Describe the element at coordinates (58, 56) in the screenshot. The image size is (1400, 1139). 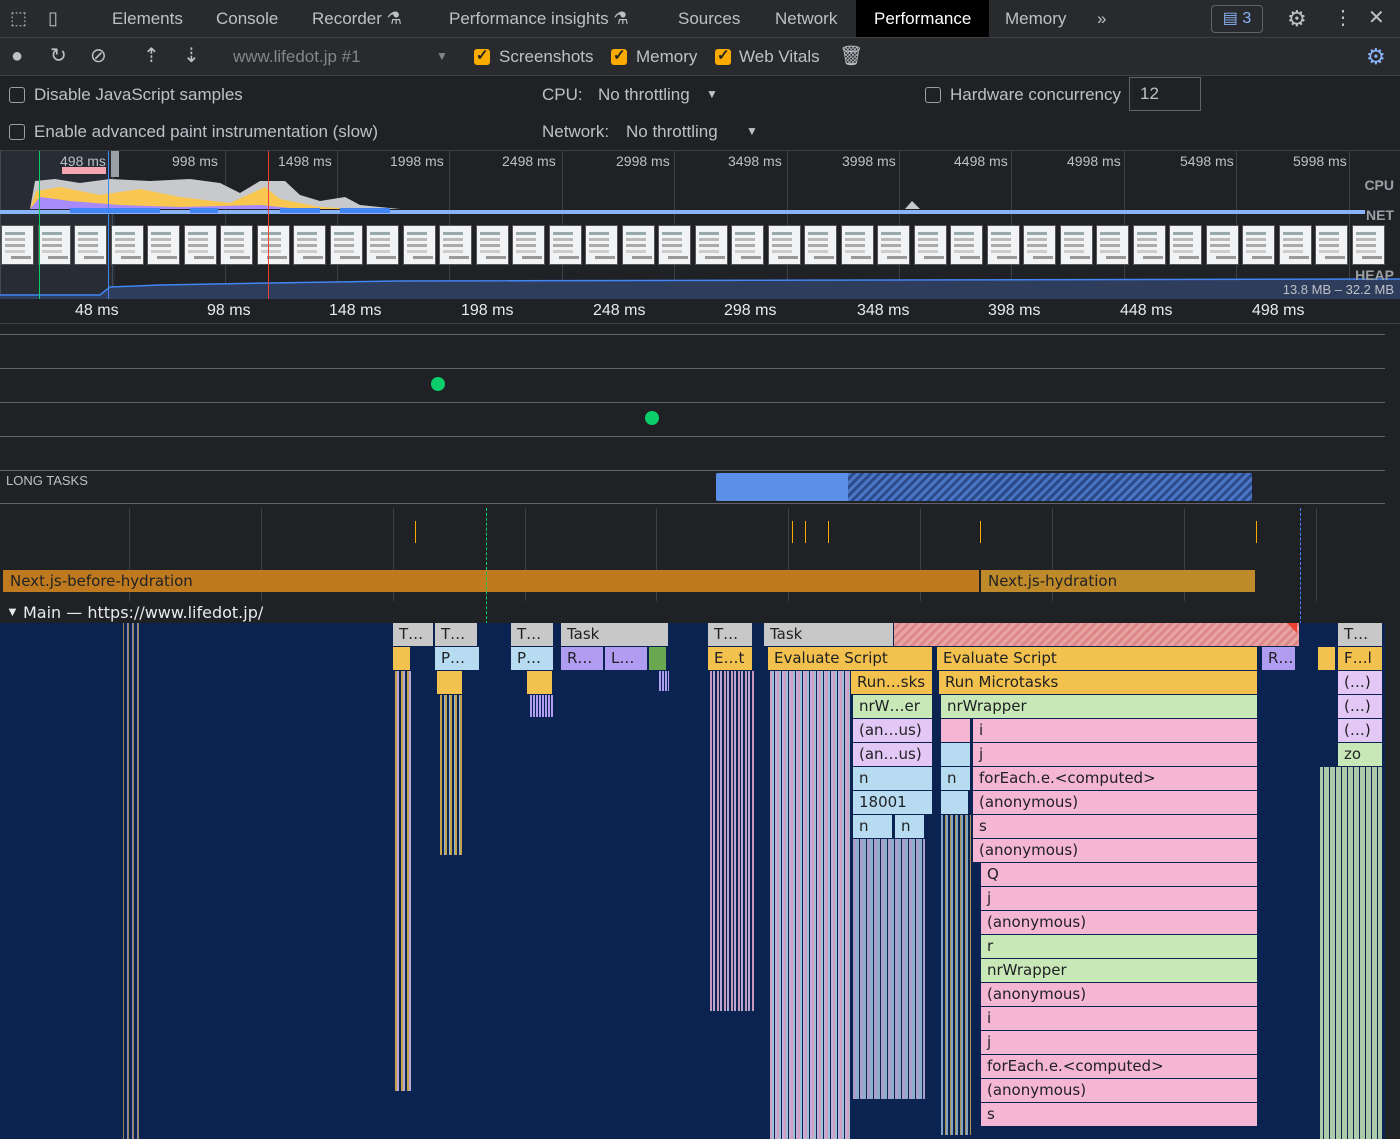
I see `reload-icon: ↻` at that location.